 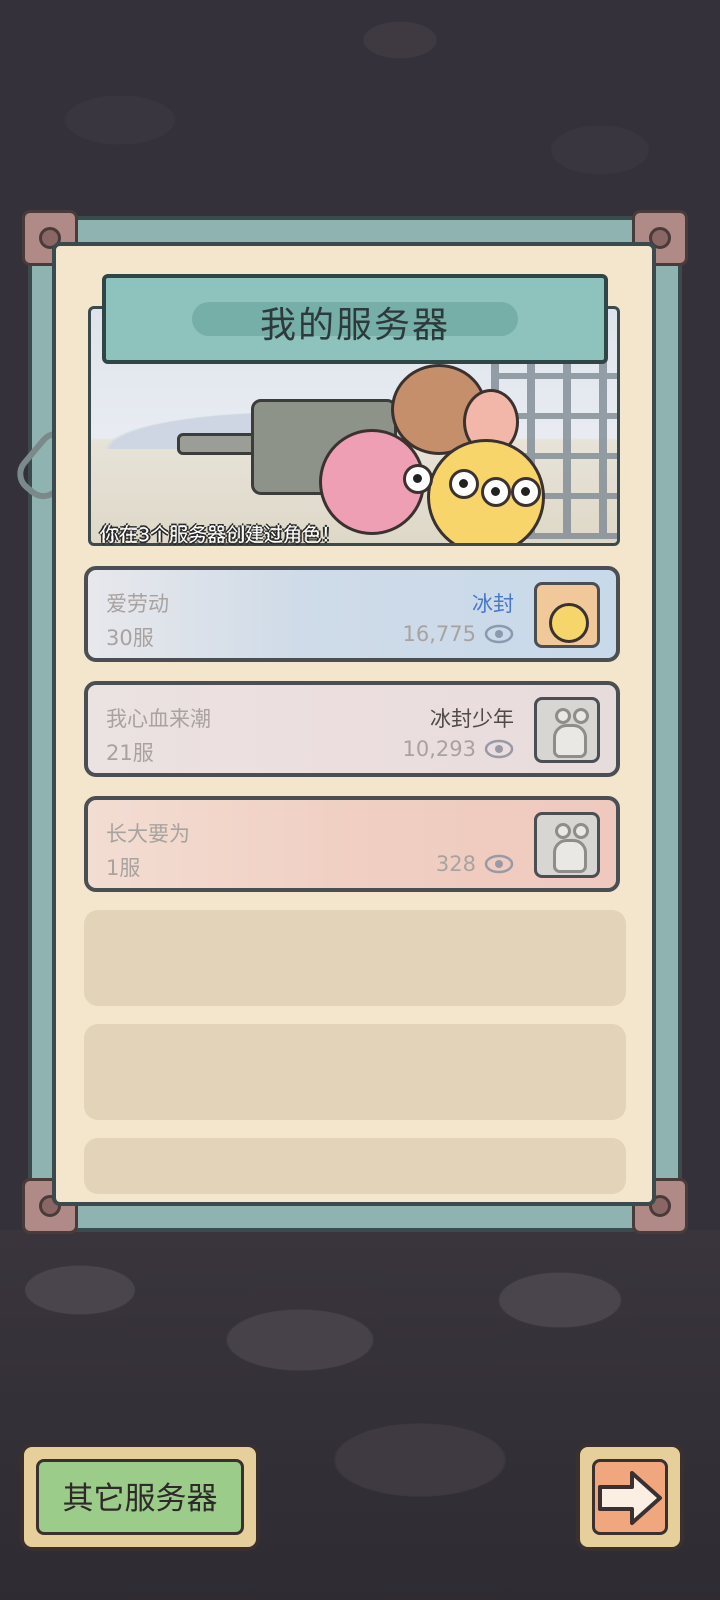 What do you see at coordinates (352, 729) in the screenshot?
I see `server-card: 我心血来潮 21服 冰封少年 10,293` at bounding box center [352, 729].